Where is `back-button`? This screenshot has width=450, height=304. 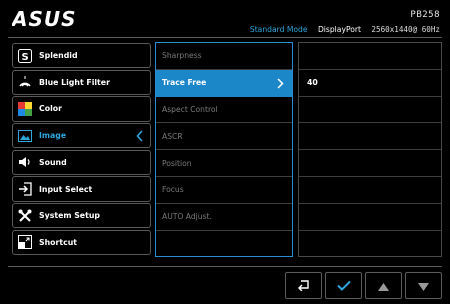
back-button is located at coordinates (303, 285).